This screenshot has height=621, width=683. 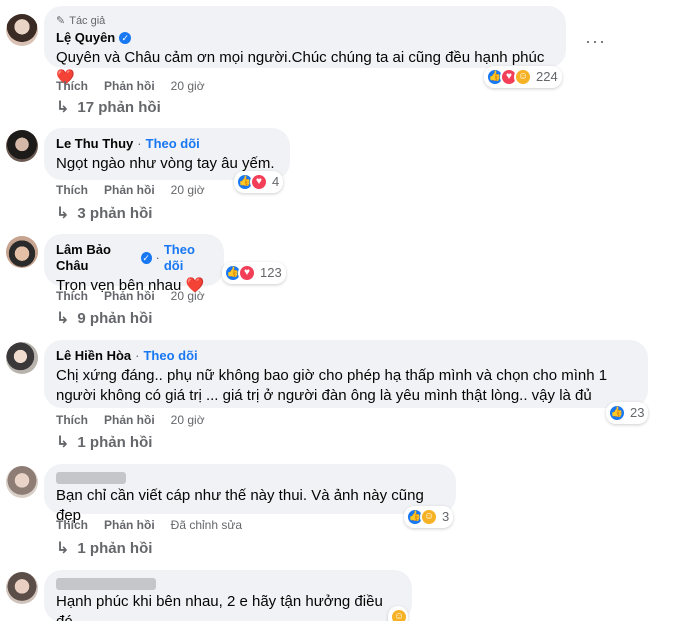 I want to click on author-badge-icon: ✎, so click(x=61, y=21).